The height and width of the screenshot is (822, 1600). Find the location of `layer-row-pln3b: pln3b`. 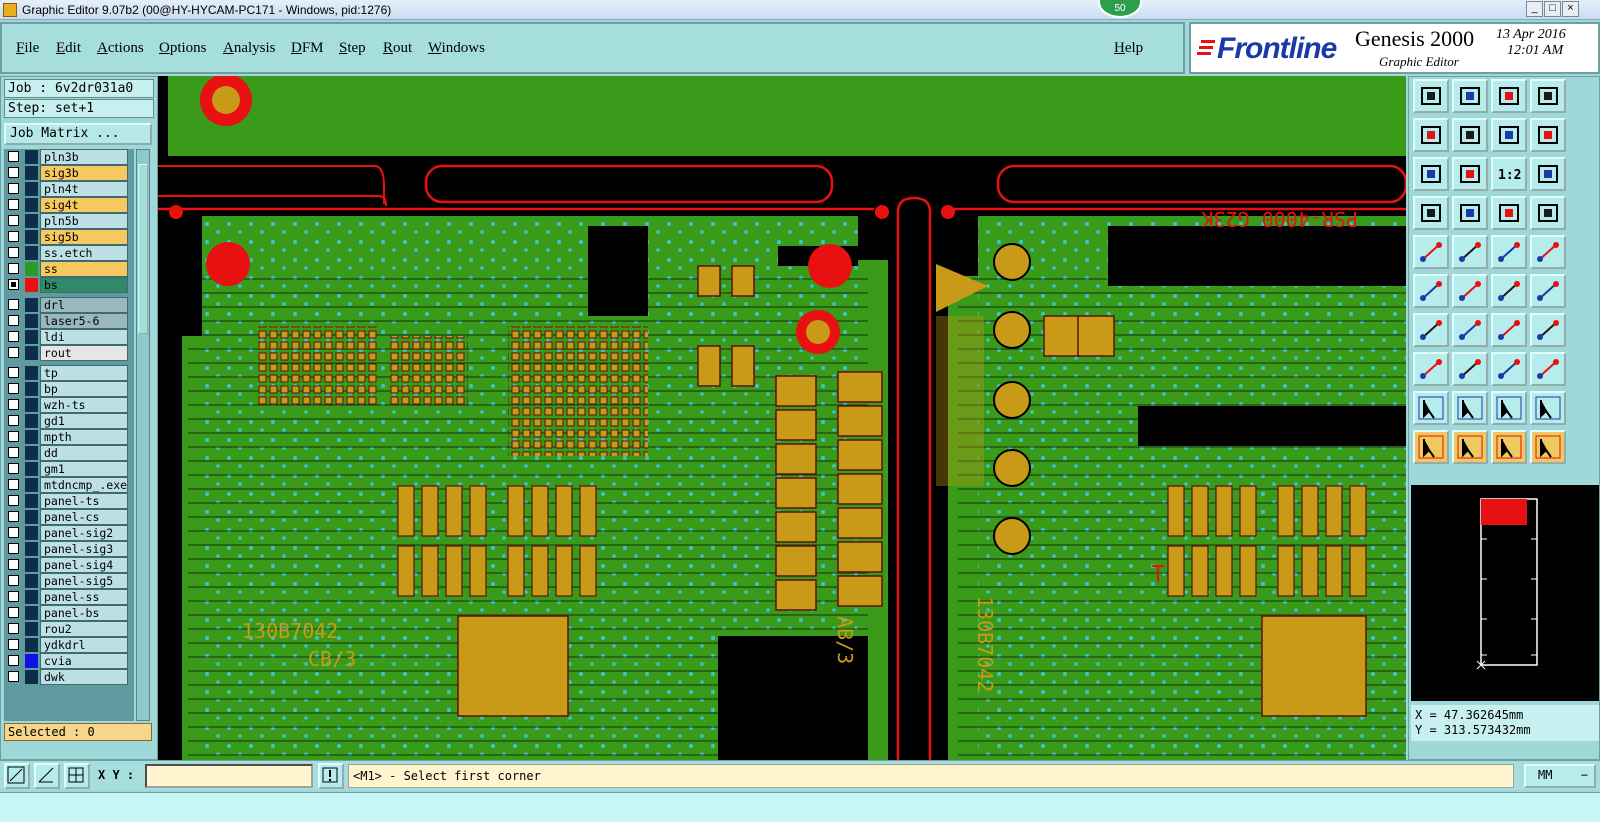

layer-row-pln3b: pln3b is located at coordinates (69, 157).